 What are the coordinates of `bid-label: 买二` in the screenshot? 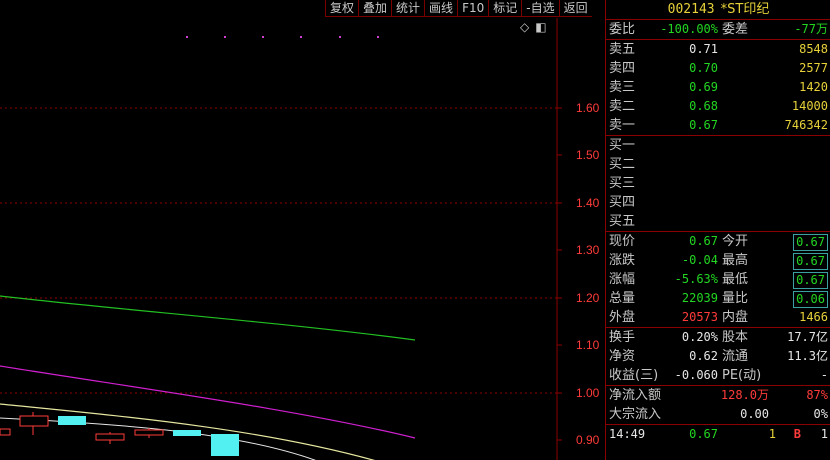 It's located at (622, 164).